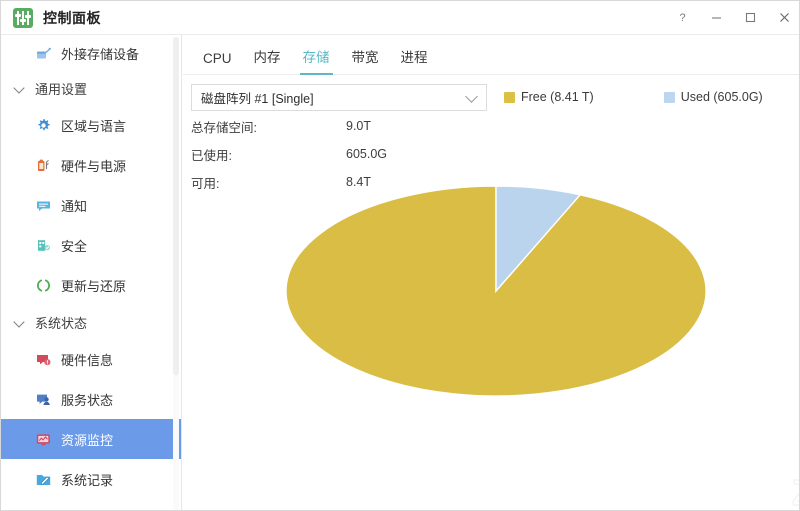 The image size is (800, 511). What do you see at coordinates (211, 155) in the screenshot?
I see `stat-label: 已使用:` at bounding box center [211, 155].